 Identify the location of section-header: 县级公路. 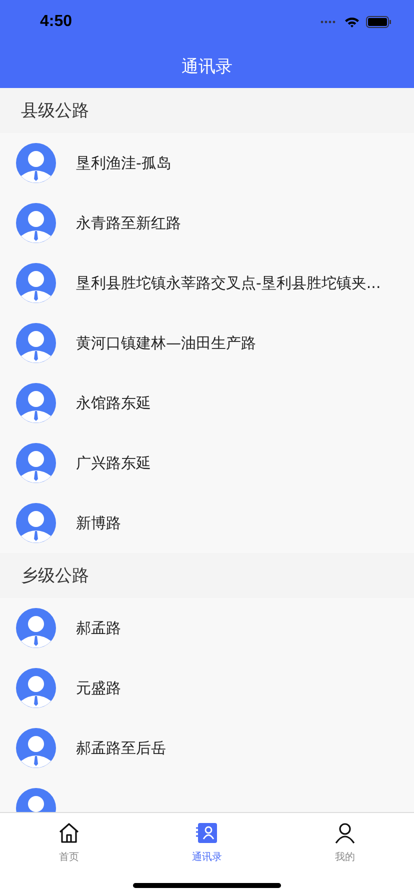
(207, 110).